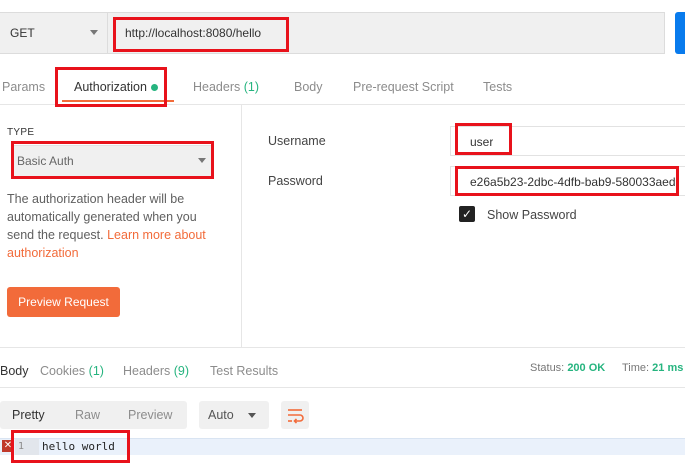  I want to click on active-tab-underline, so click(118, 101).